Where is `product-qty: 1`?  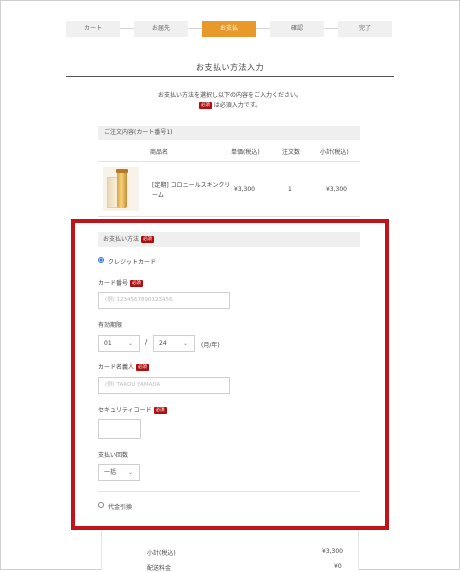 product-qty: 1 is located at coordinates (290, 189).